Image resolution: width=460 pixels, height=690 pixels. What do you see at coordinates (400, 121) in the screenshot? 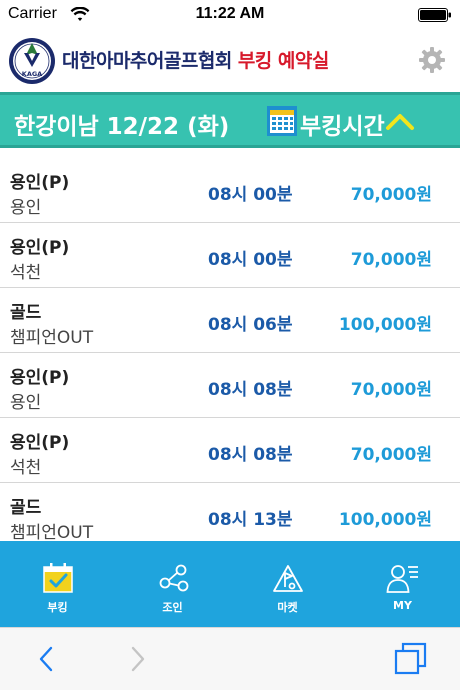
I see `chevron-up-icon` at bounding box center [400, 121].